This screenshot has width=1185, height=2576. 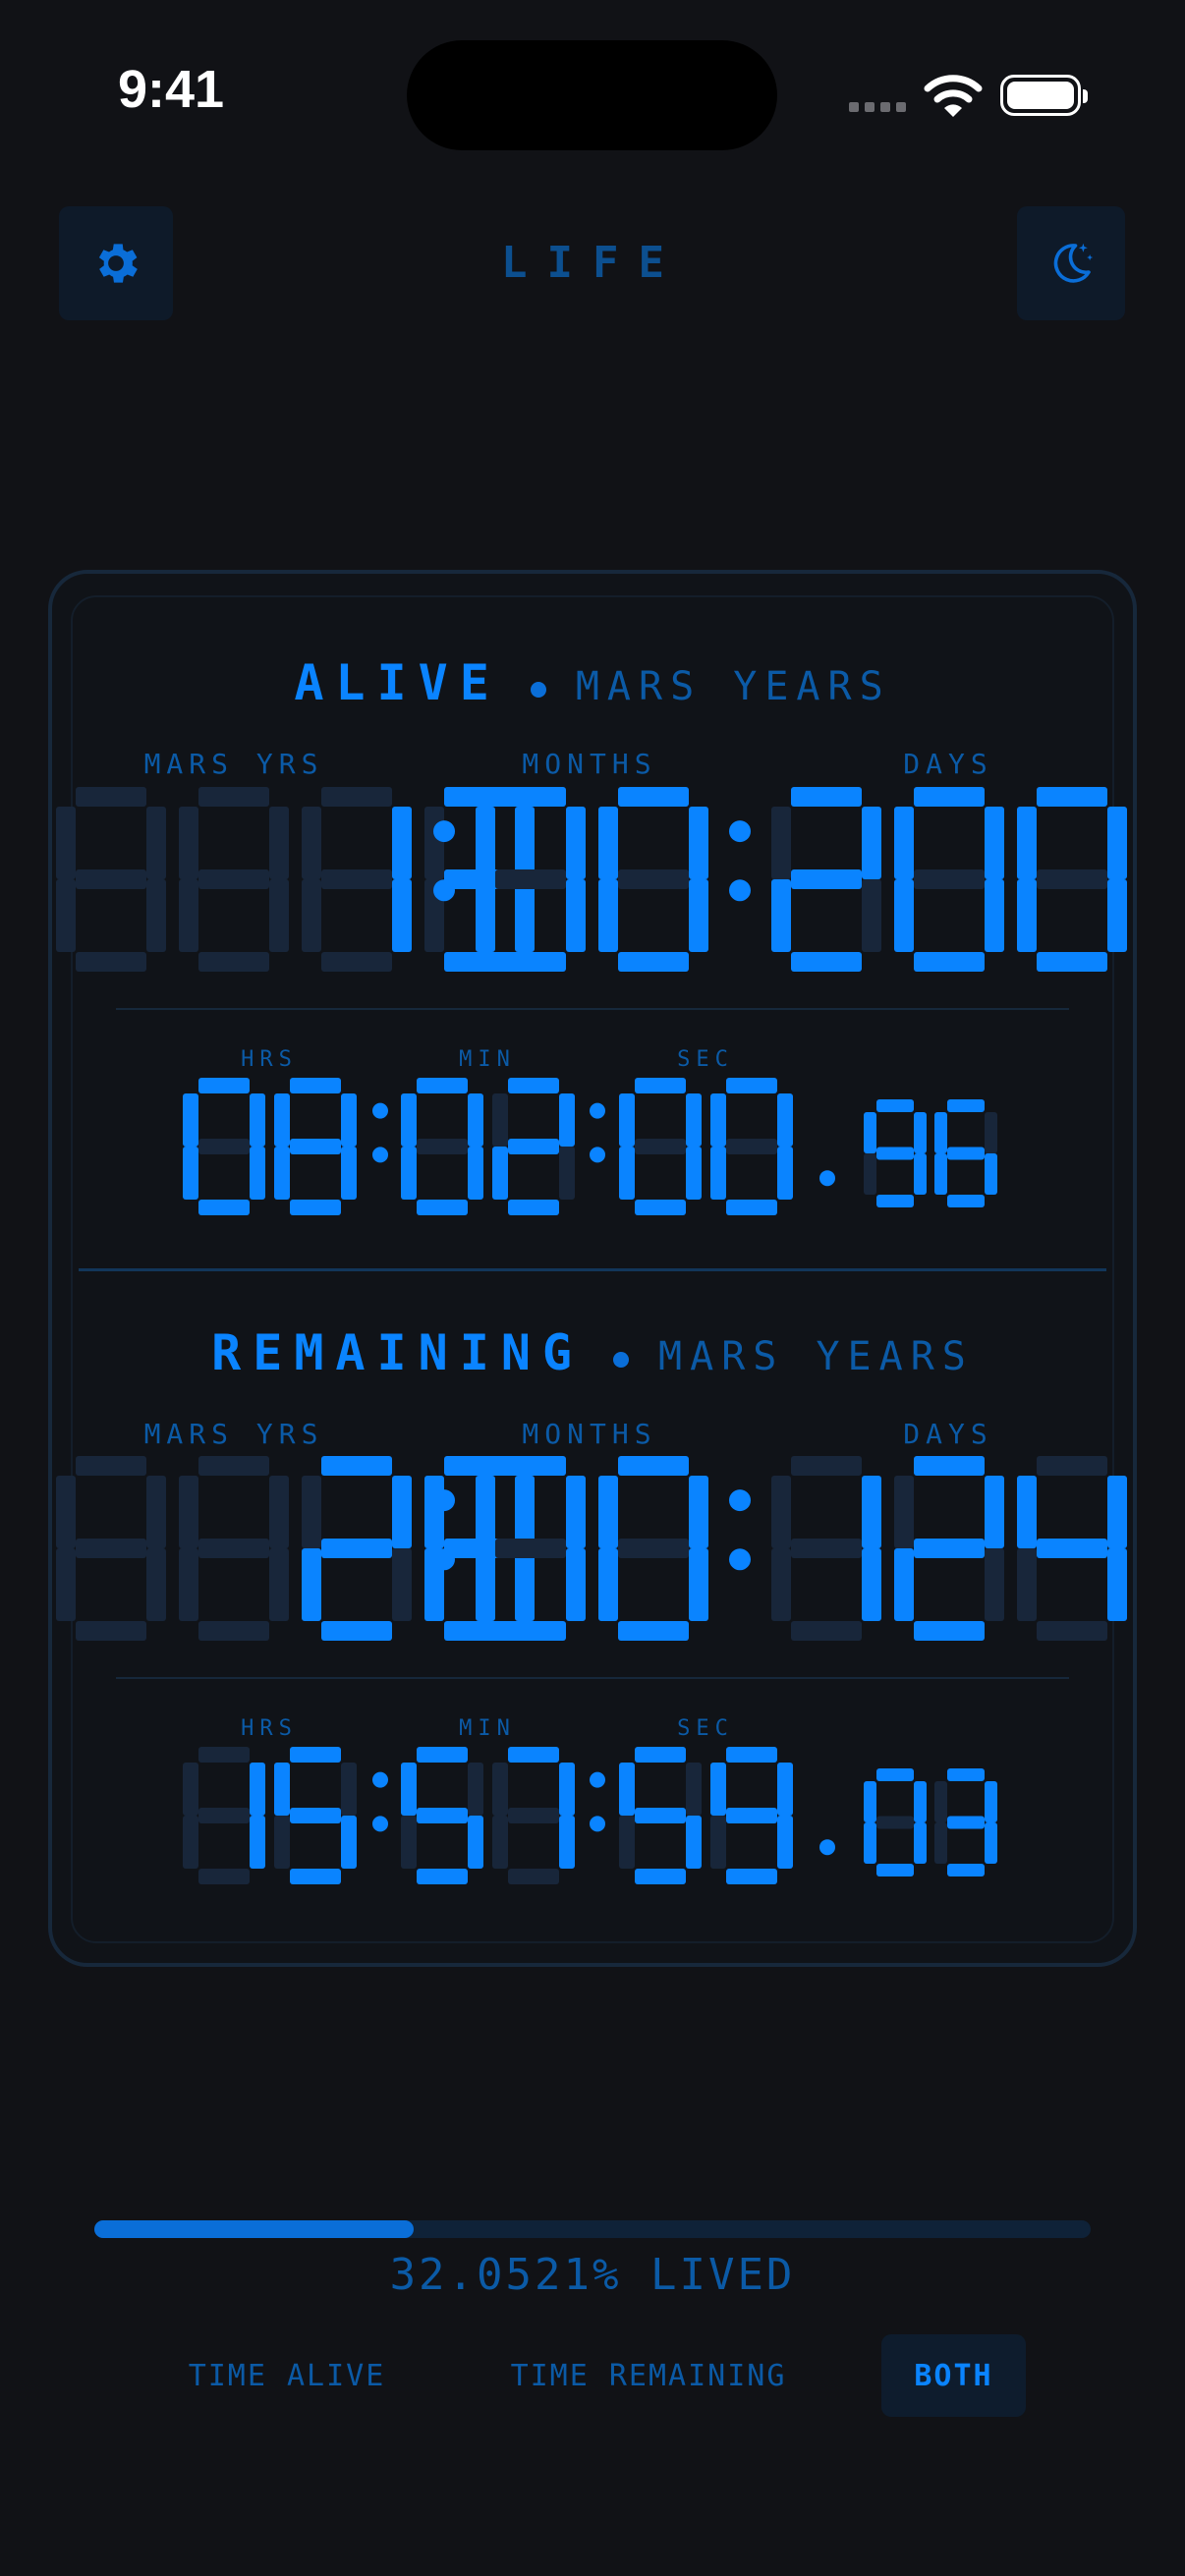 What do you see at coordinates (592, 2229) in the screenshot?
I see `progress-bar` at bounding box center [592, 2229].